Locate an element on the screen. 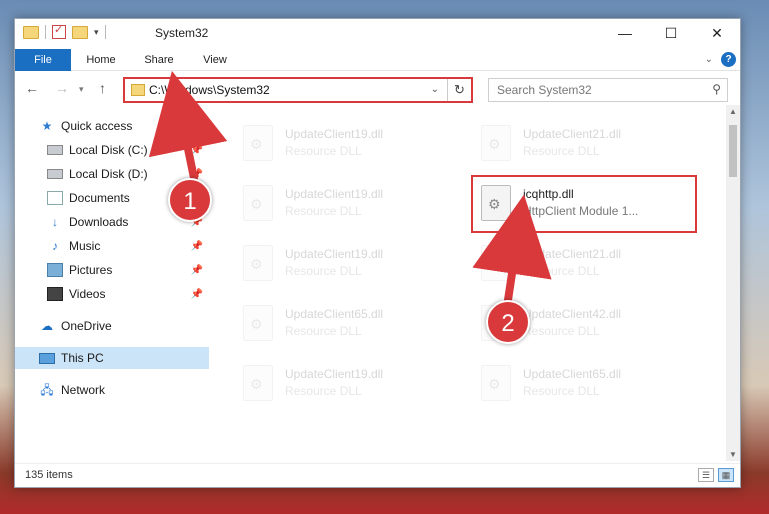 The height and width of the screenshot is (514, 769). file-name: UpdateClient42.dll is located at coordinates (572, 314).